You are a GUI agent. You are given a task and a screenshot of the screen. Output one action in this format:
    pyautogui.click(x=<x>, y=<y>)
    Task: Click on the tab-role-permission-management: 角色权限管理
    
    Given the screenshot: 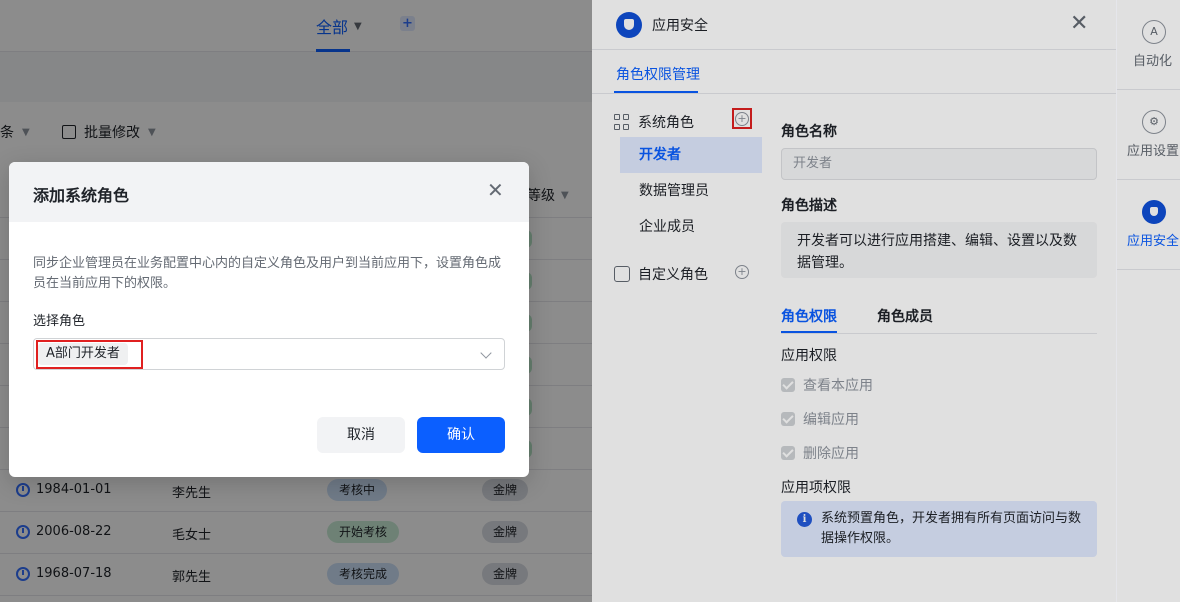 What is the action you would take?
    pyautogui.click(x=658, y=74)
    